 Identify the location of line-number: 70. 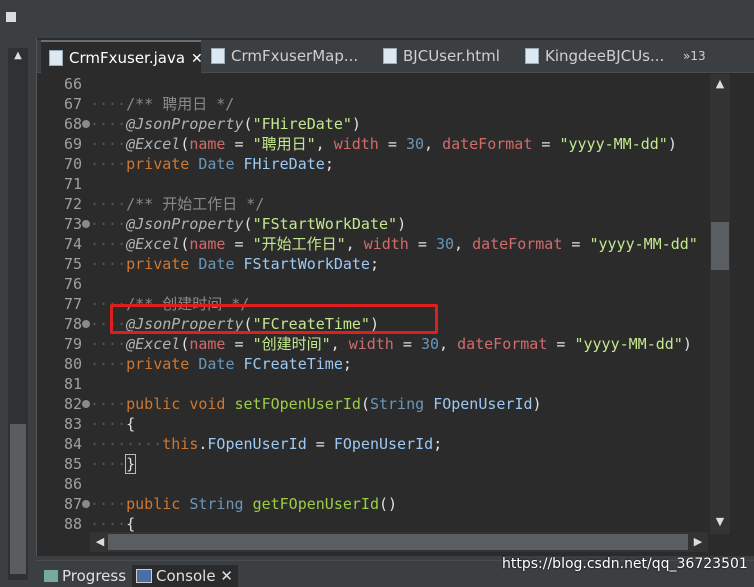
(72, 164).